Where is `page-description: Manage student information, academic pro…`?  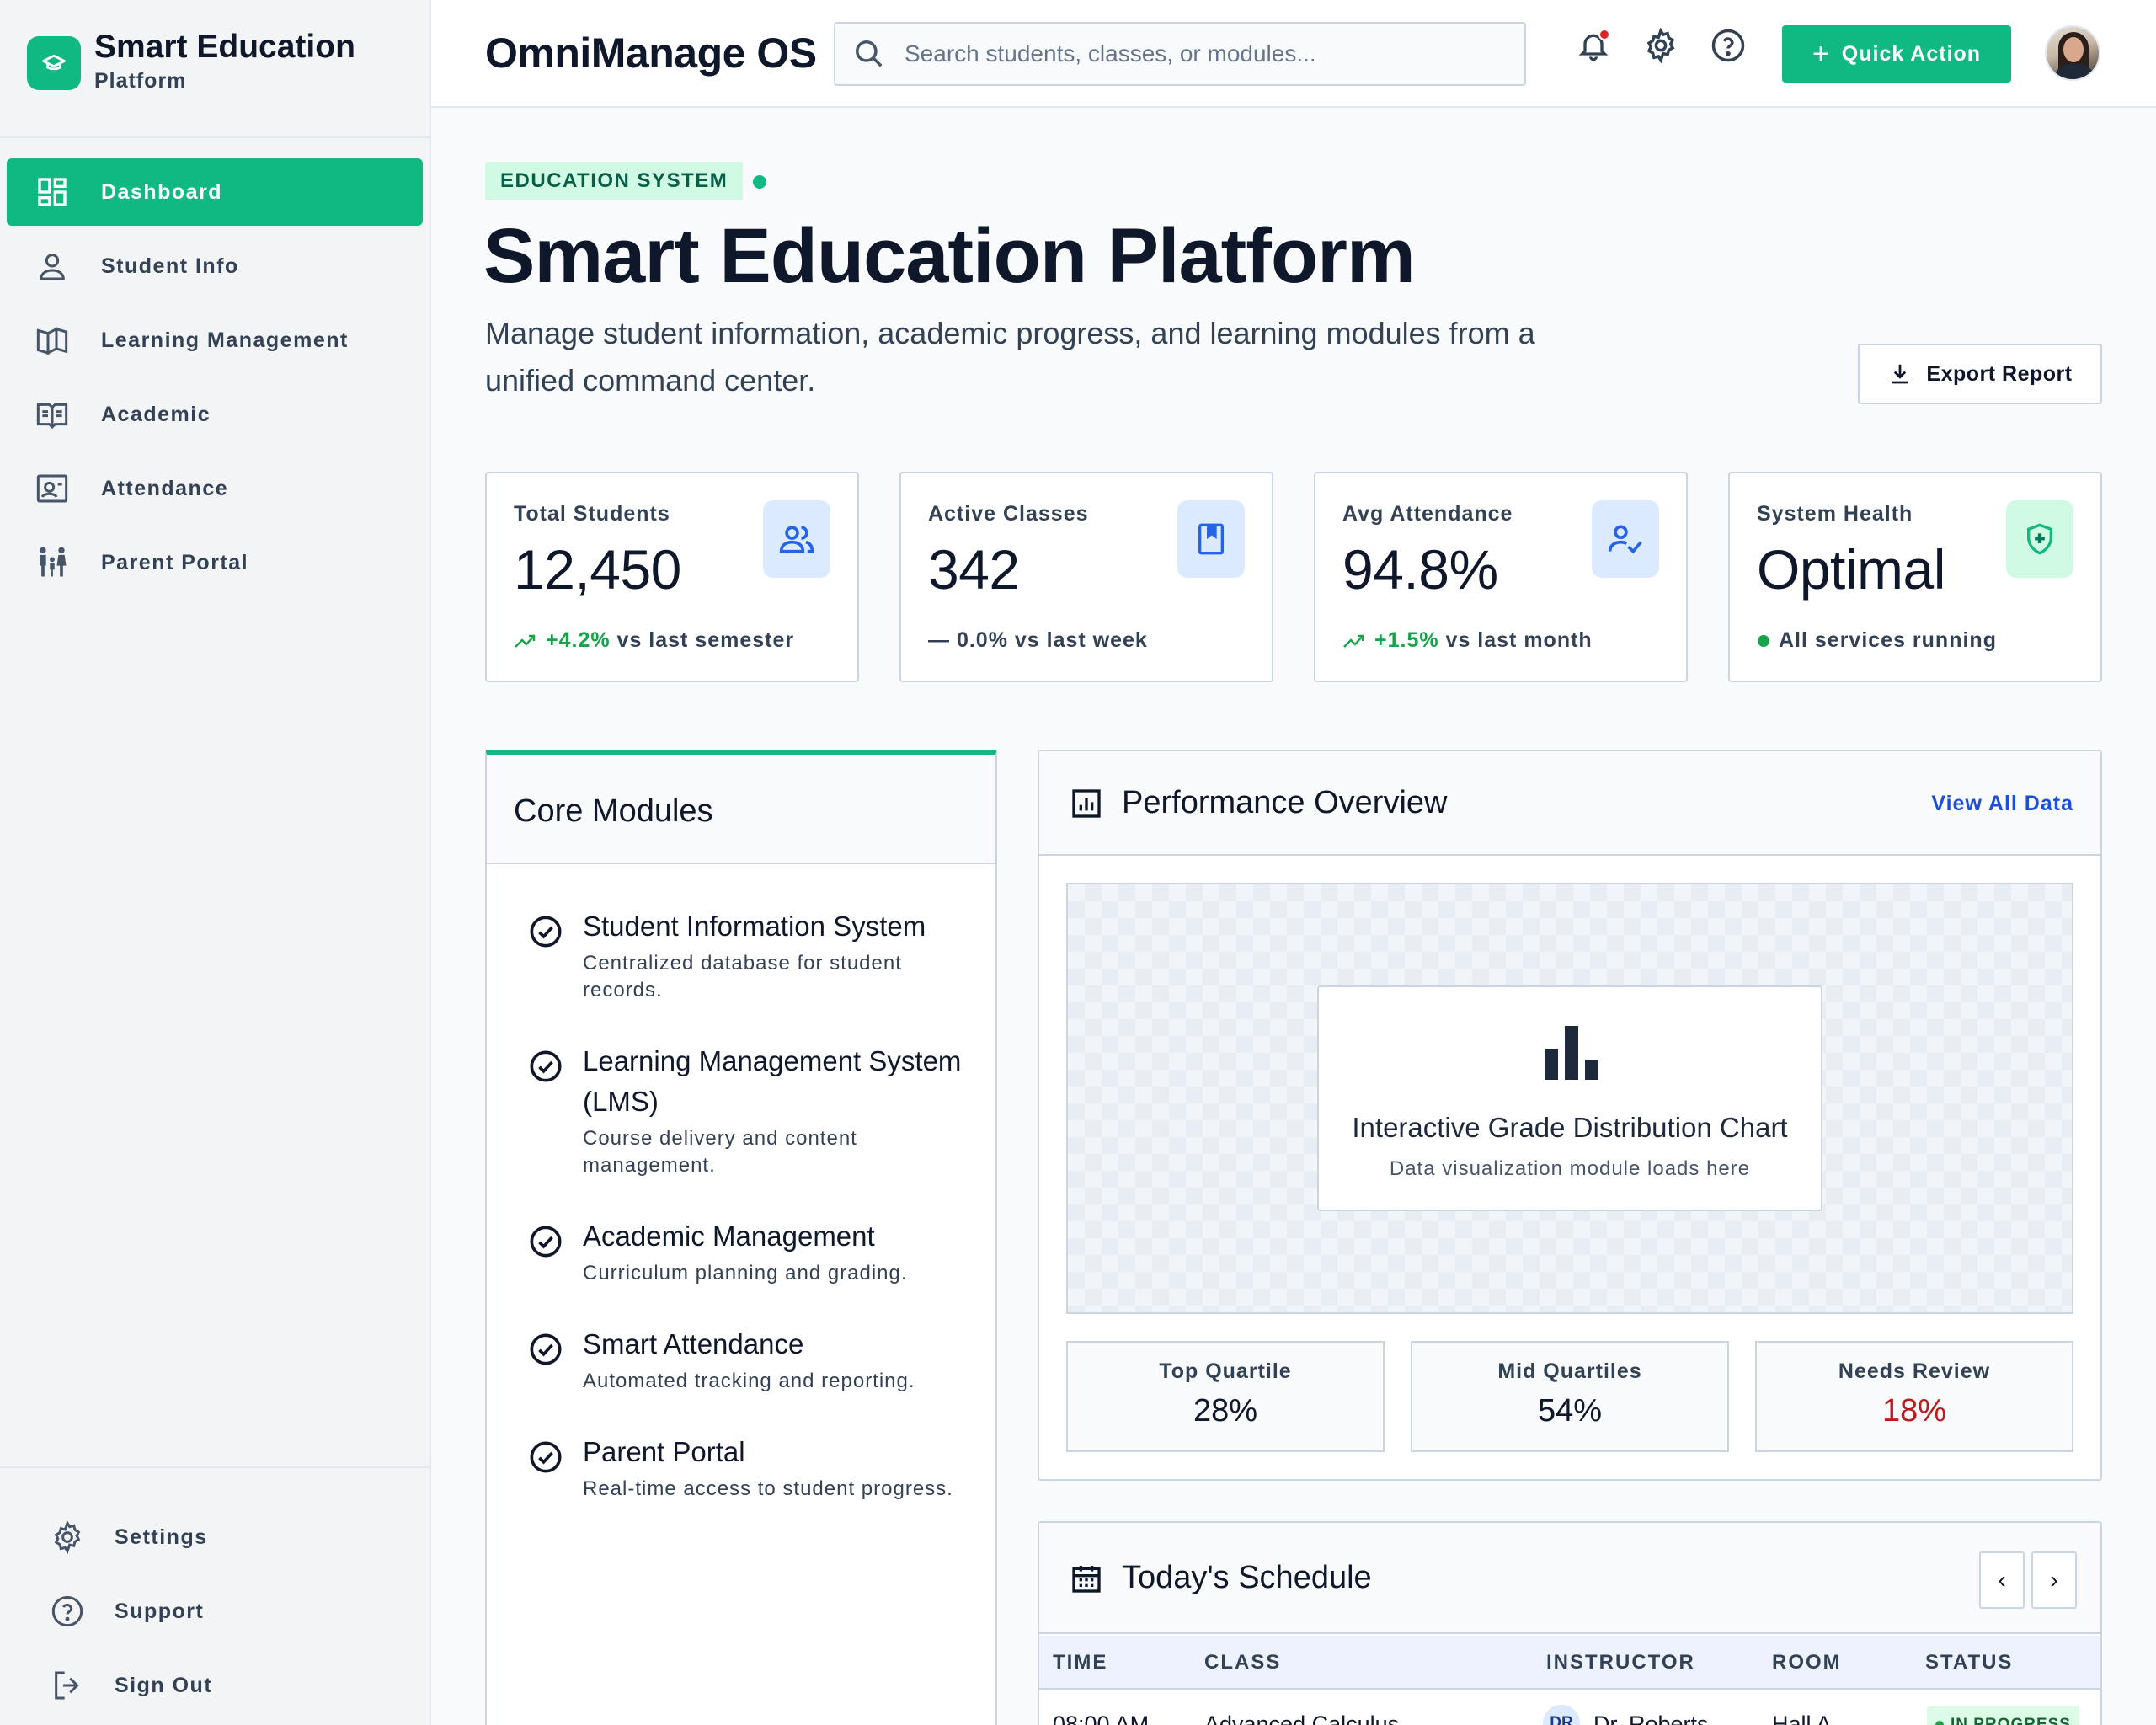
page-description: Manage student information, academic pro… is located at coordinates (1010, 357).